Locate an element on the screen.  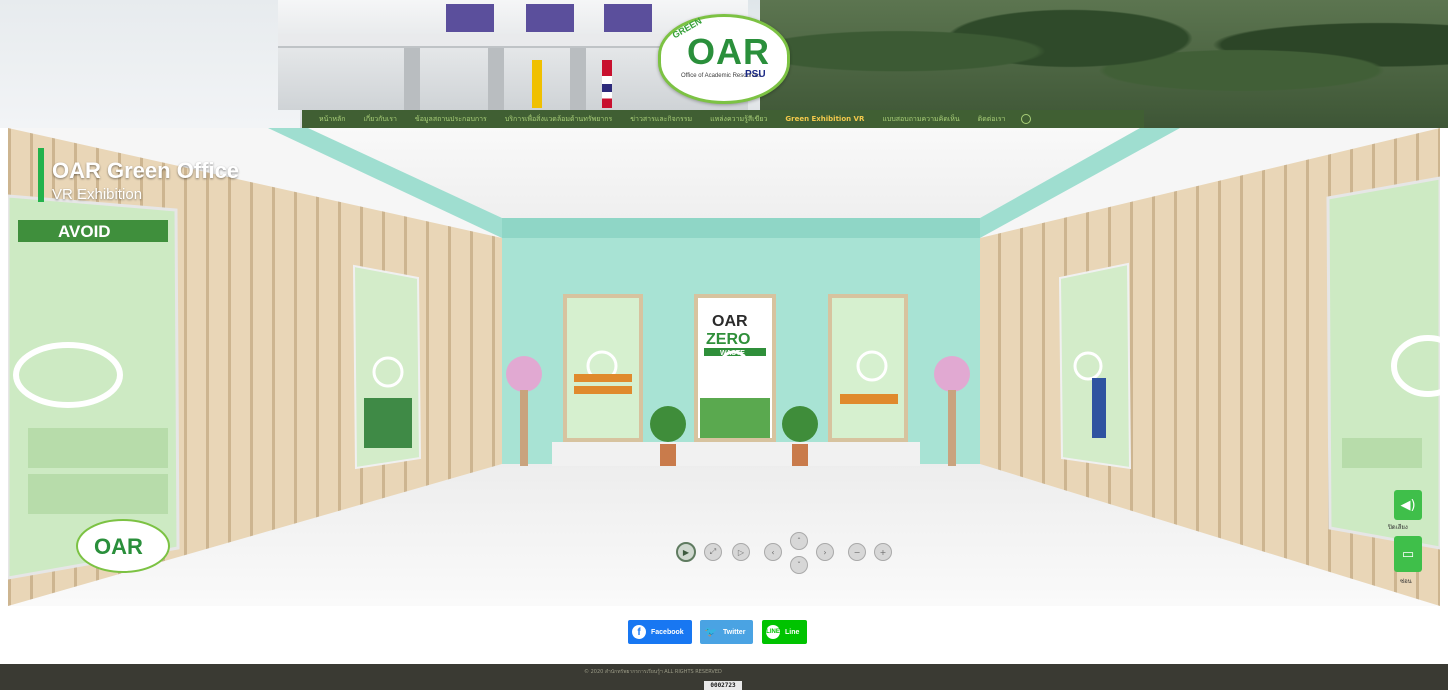
twitter-icon: 🐦 is located at coordinates (711, 632).